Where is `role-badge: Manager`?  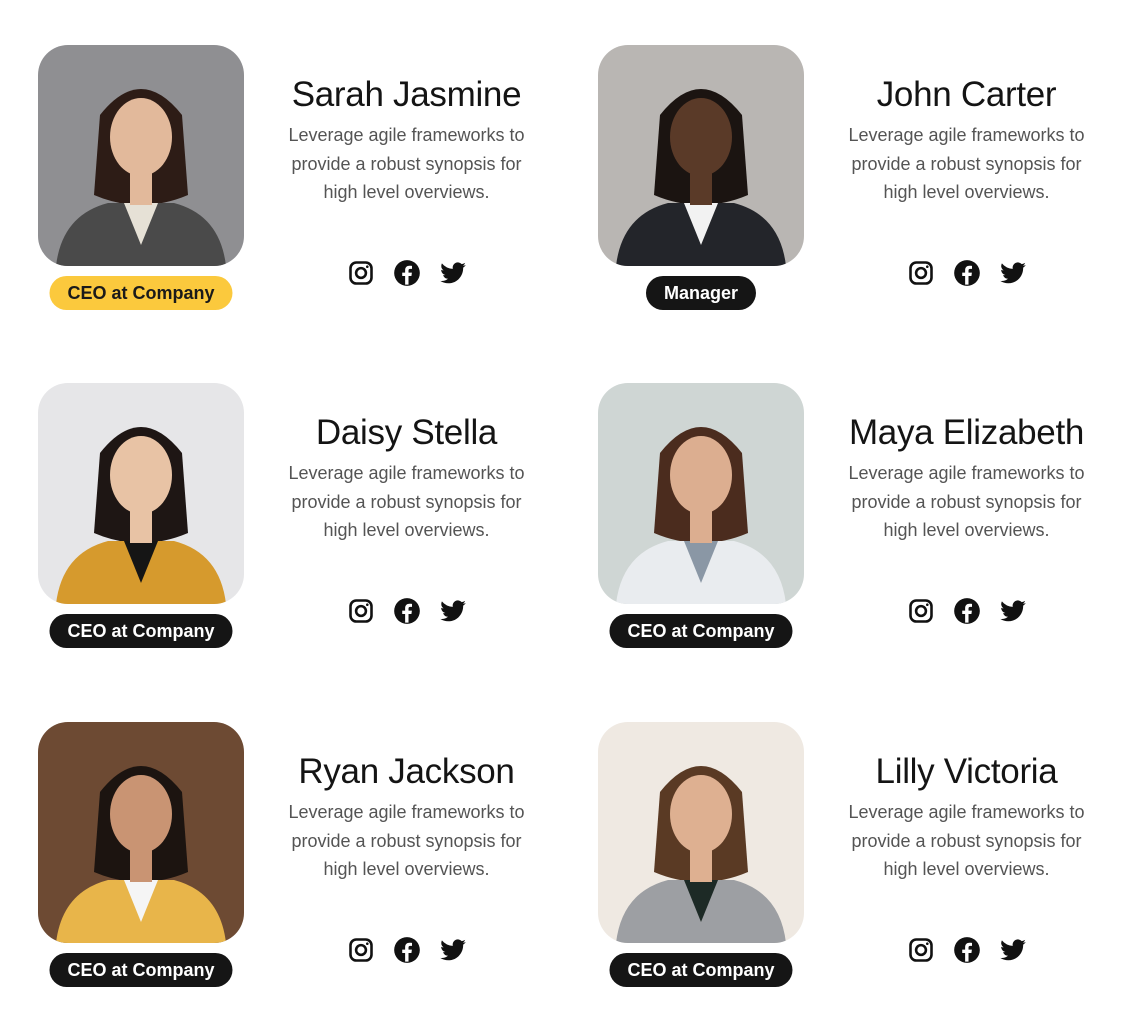 role-badge: Manager is located at coordinates (701, 293).